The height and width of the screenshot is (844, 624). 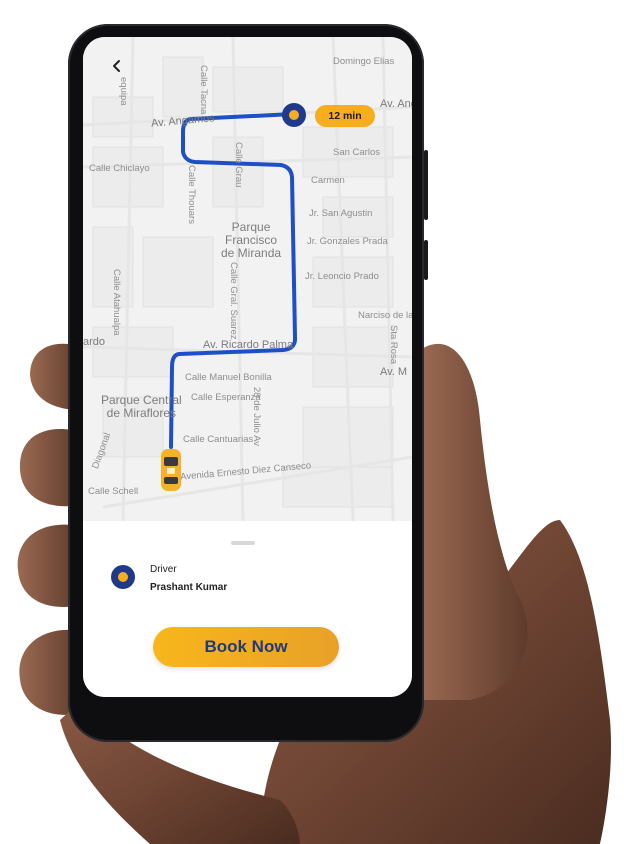 What do you see at coordinates (122, 70) in the screenshot?
I see `back-button` at bounding box center [122, 70].